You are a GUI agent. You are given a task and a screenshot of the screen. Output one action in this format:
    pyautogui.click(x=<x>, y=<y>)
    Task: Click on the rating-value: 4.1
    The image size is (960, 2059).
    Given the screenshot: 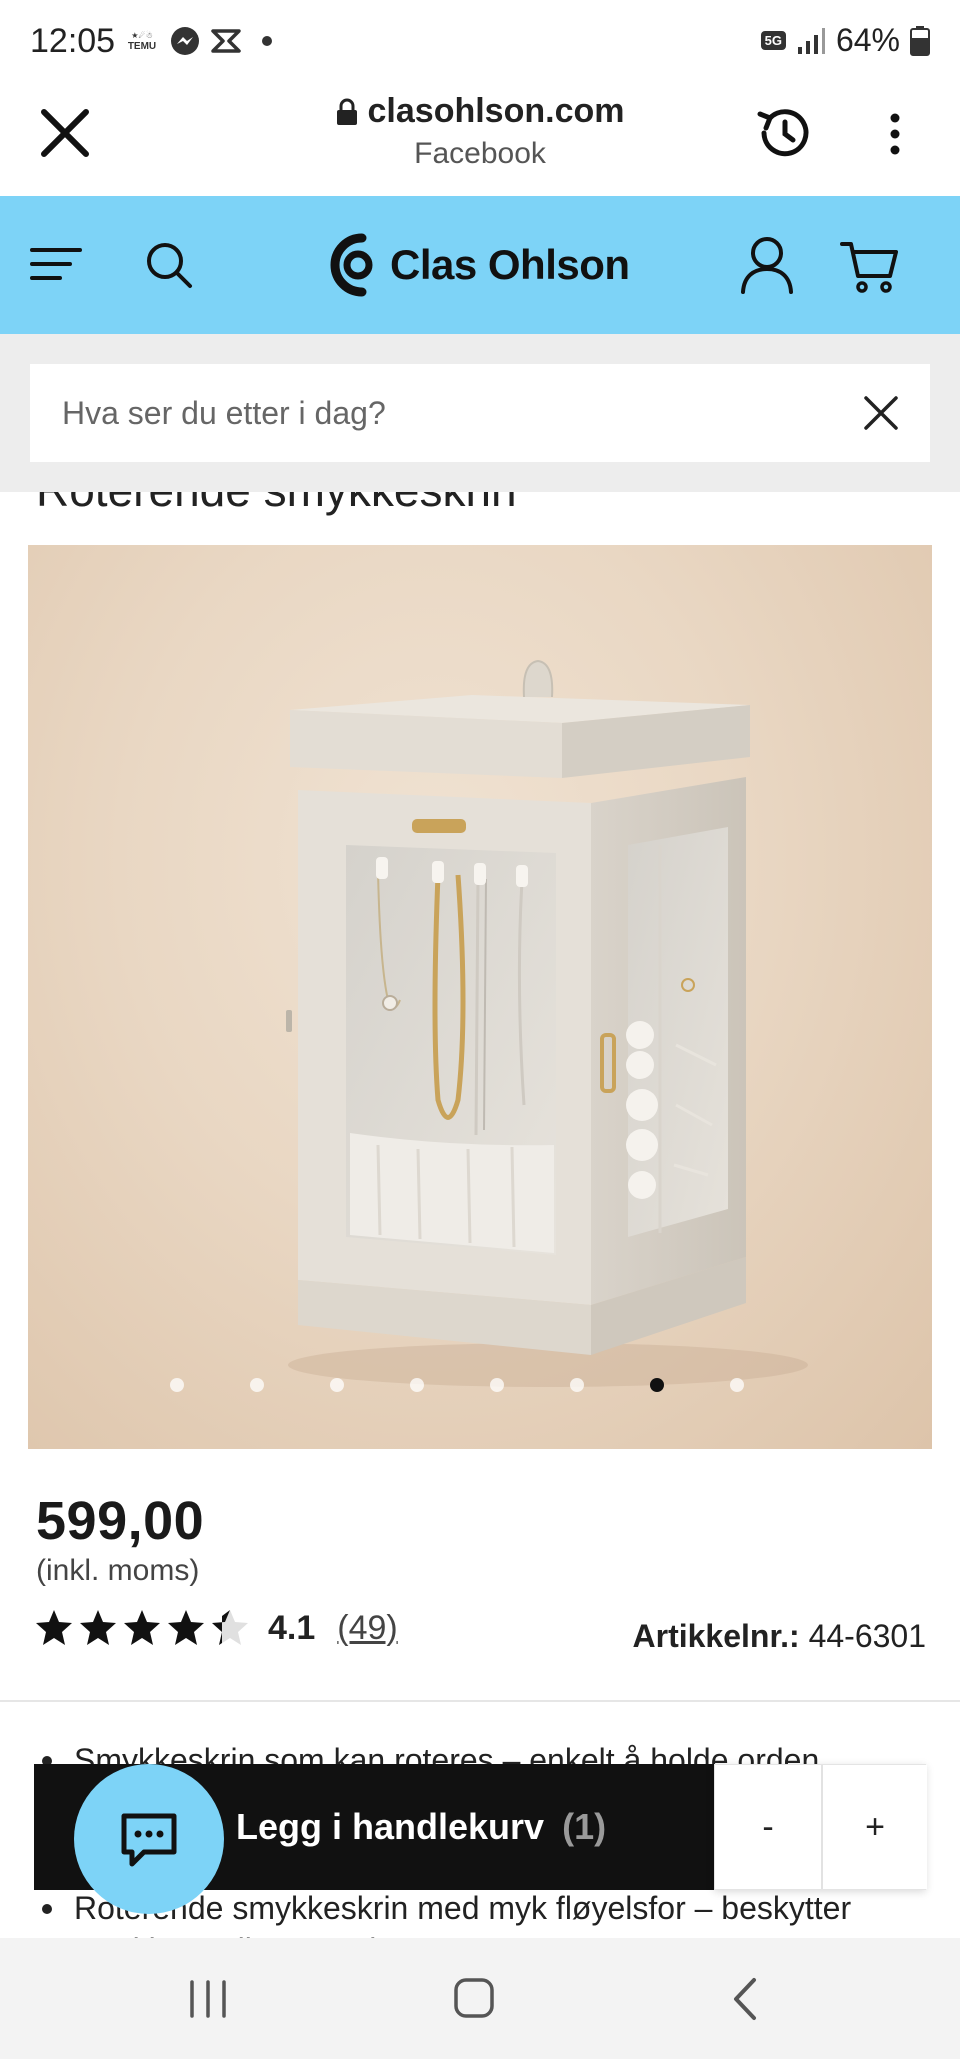 What is the action you would take?
    pyautogui.click(x=292, y=1627)
    